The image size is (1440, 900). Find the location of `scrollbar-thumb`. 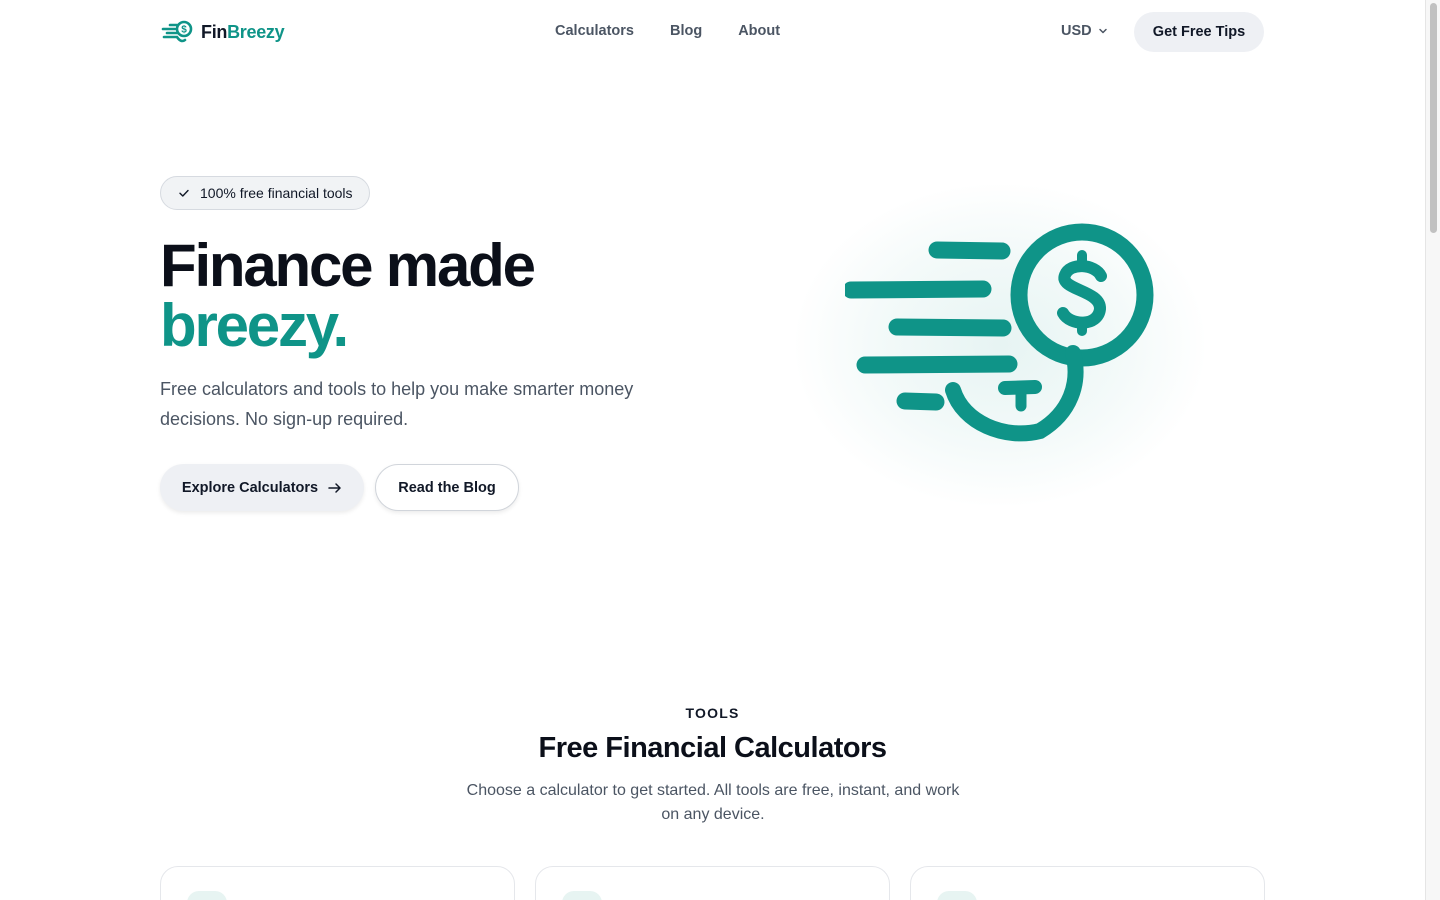

scrollbar-thumb is located at coordinates (1433, 118).